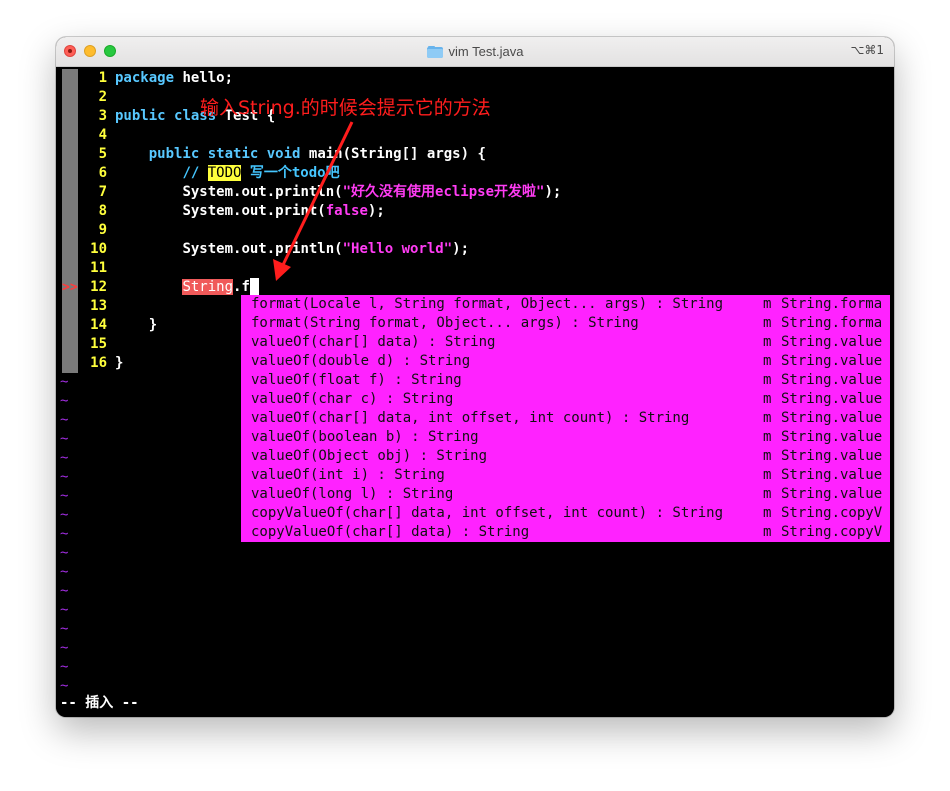 This screenshot has width=950, height=791. I want to click on annotation-text: 输入String.的时候会提示它的方法, so click(345, 108).